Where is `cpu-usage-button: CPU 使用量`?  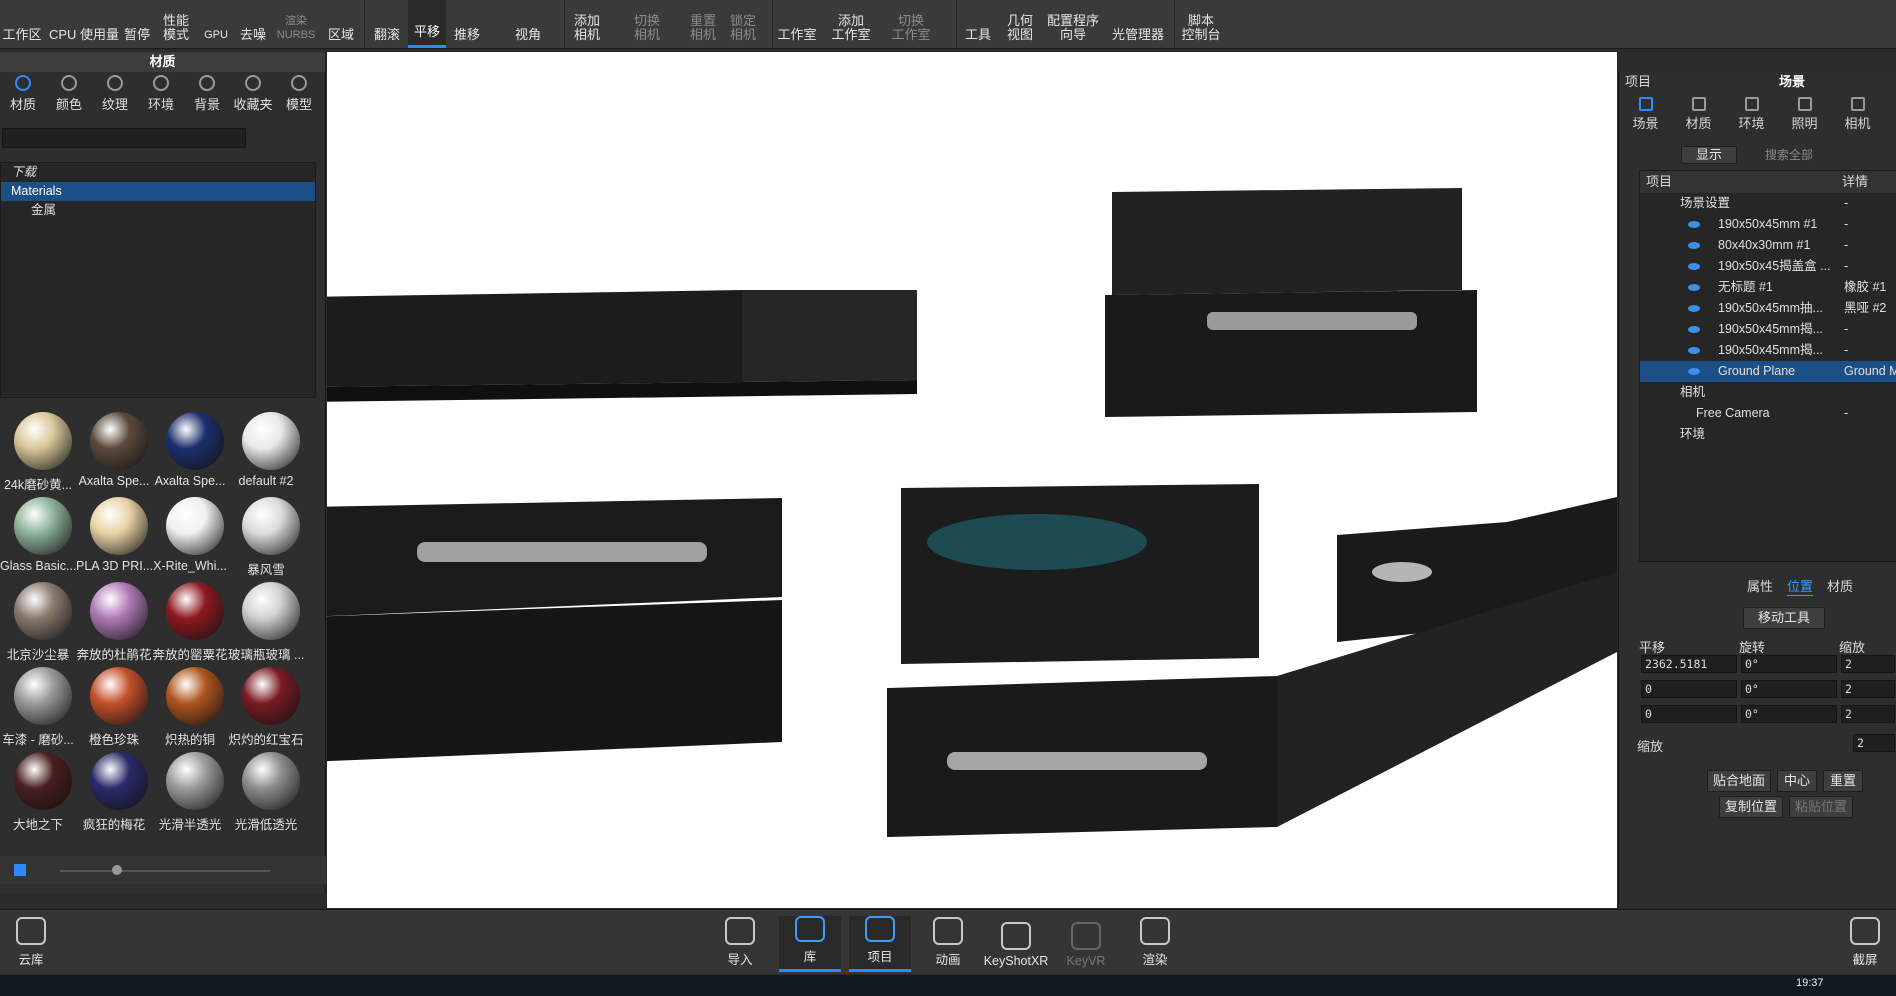 cpu-usage-button: CPU 使用量 is located at coordinates (84, 24).